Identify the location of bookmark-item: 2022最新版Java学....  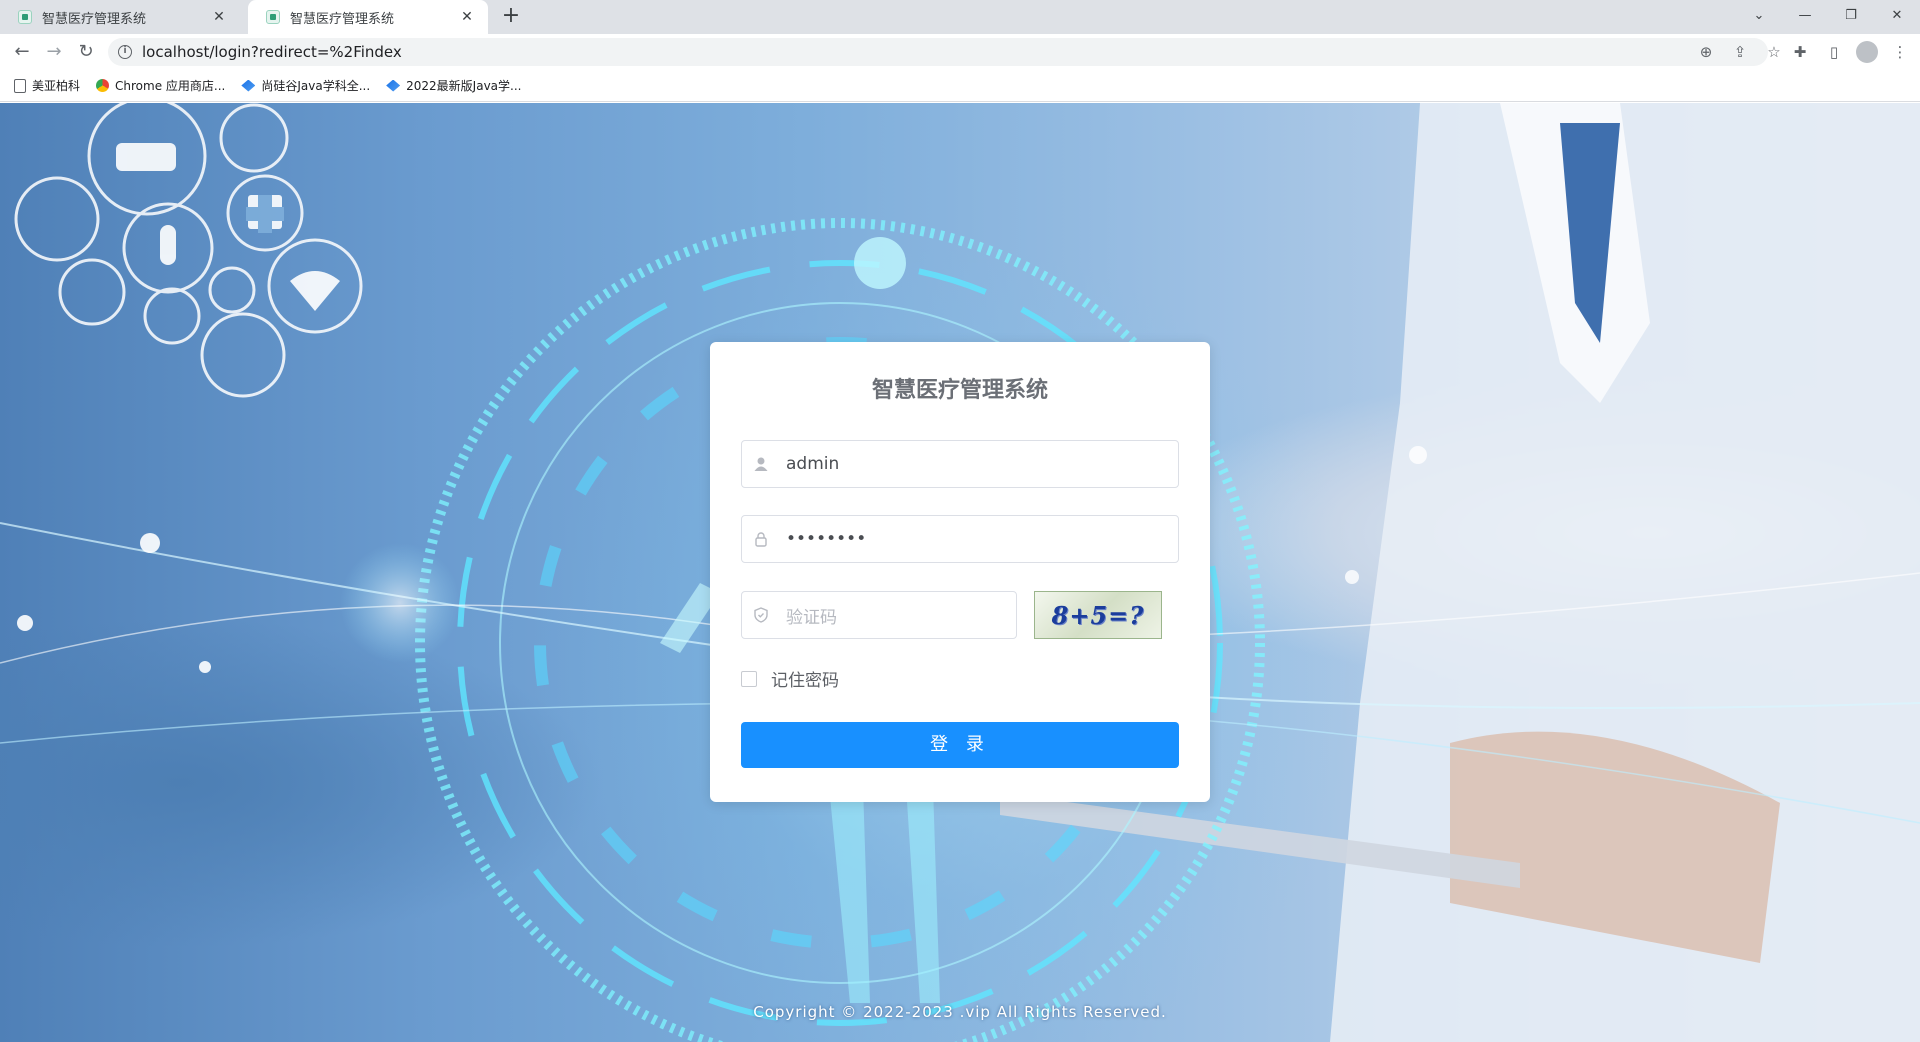
(453, 85).